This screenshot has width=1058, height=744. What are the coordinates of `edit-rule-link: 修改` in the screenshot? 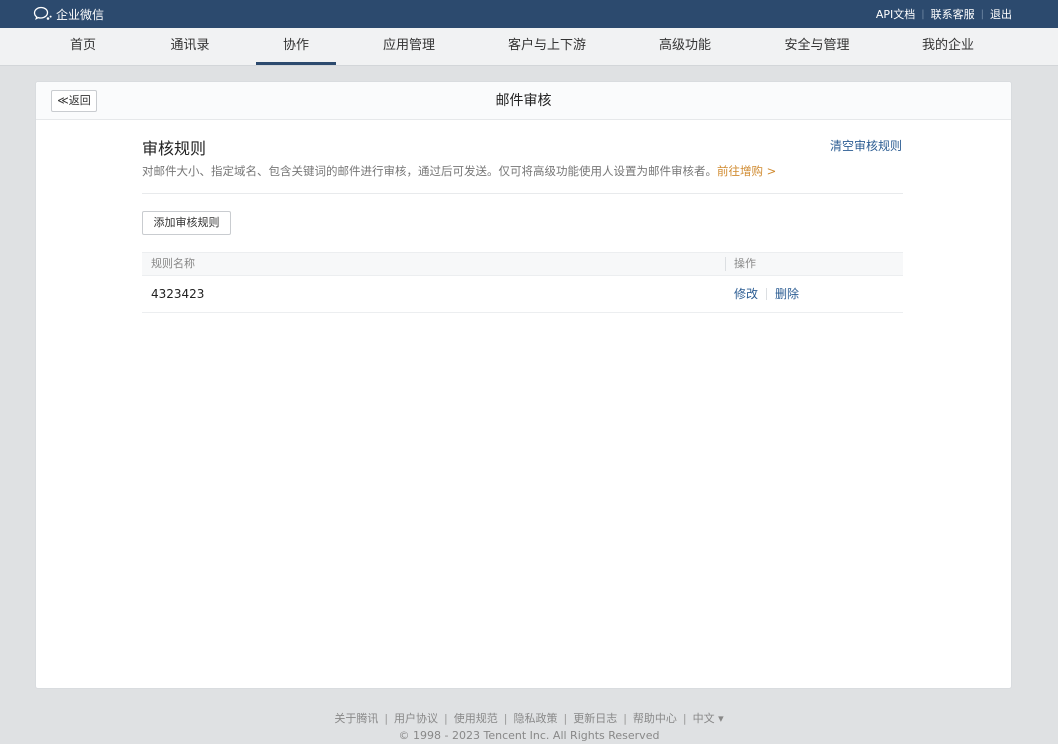 It's located at (746, 294).